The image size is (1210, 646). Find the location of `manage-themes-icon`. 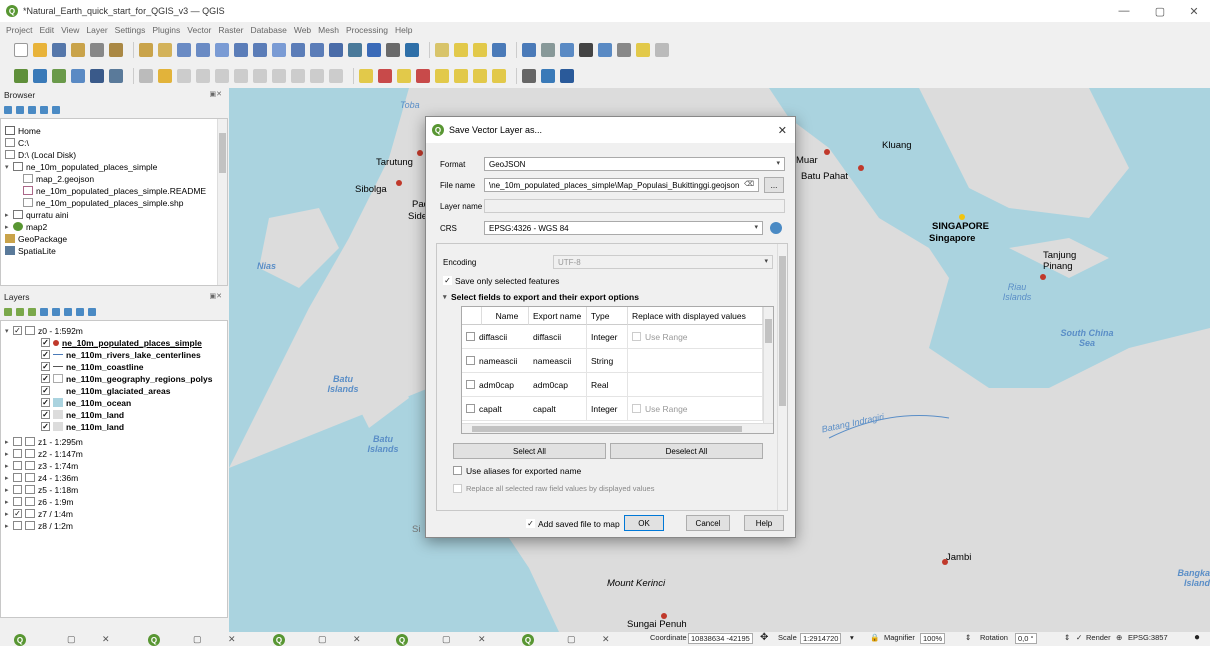

manage-themes-icon is located at coordinates (32, 312).